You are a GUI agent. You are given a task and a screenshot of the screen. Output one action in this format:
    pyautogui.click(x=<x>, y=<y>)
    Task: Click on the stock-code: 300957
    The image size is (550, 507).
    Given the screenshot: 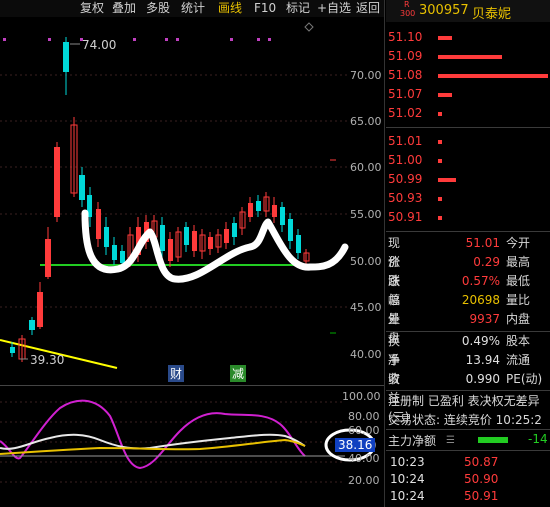 What is the action you would take?
    pyautogui.click(x=444, y=10)
    